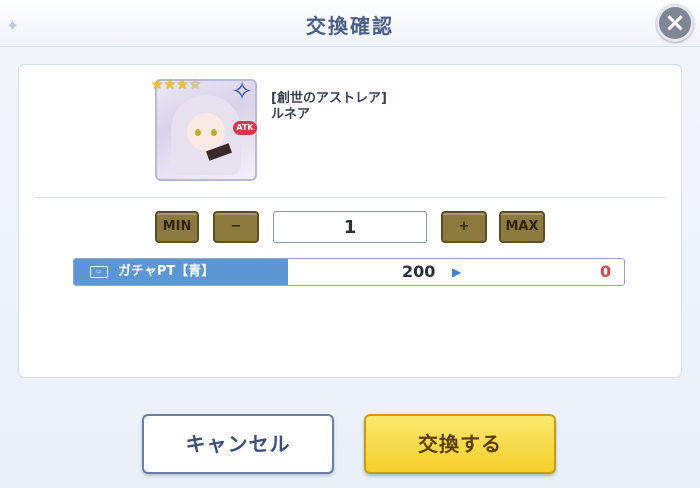 The image size is (700, 488). Describe the element at coordinates (350, 227) in the screenshot. I see `quantity-input` at that location.